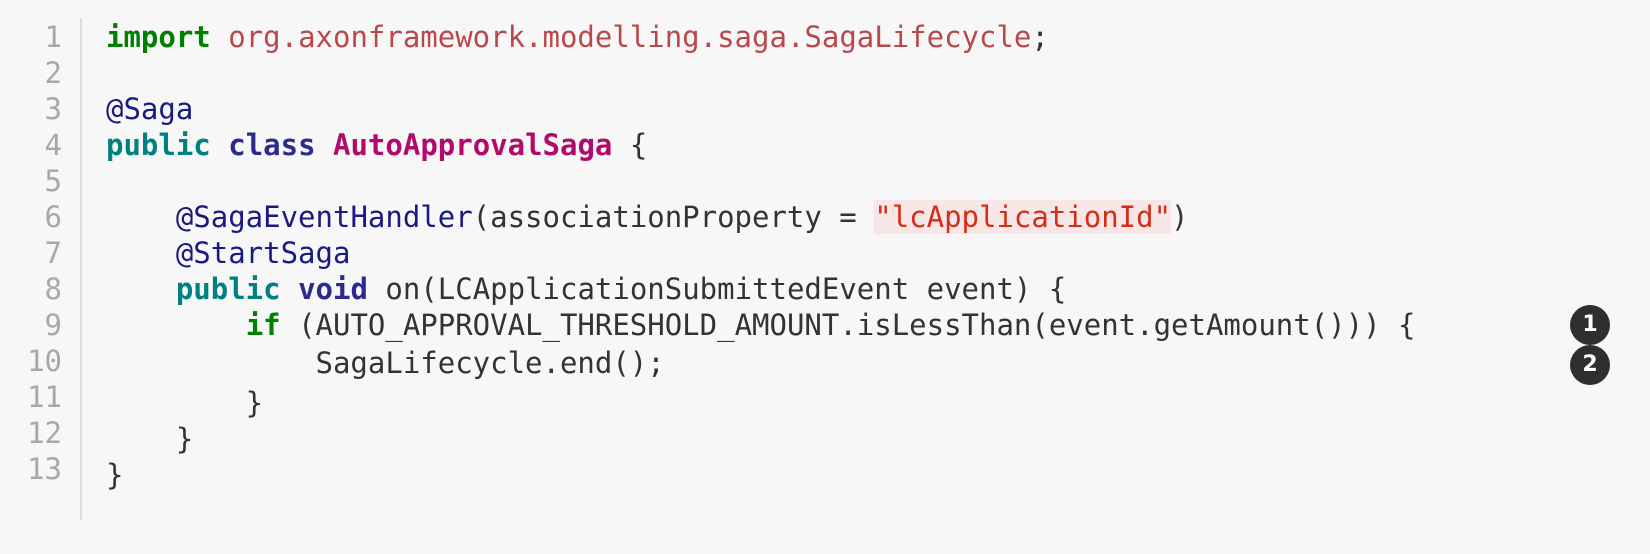  I want to click on annotation-saga-event-handler: @SagaEventHandler, so click(324, 217).